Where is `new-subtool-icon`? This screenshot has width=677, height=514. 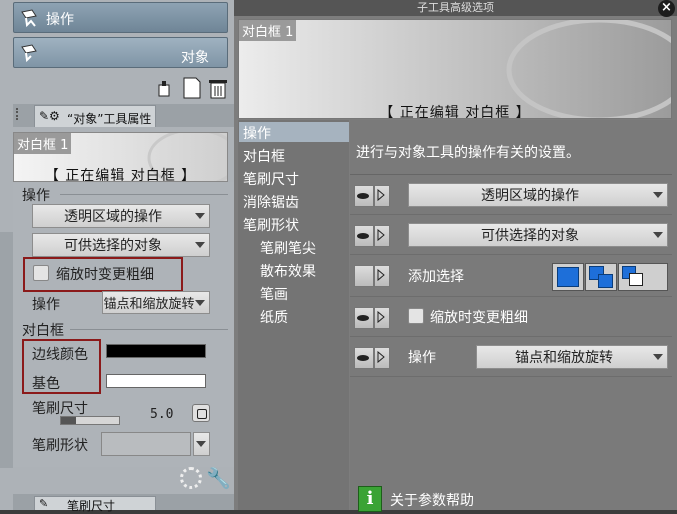 new-subtool-icon is located at coordinates (192, 88).